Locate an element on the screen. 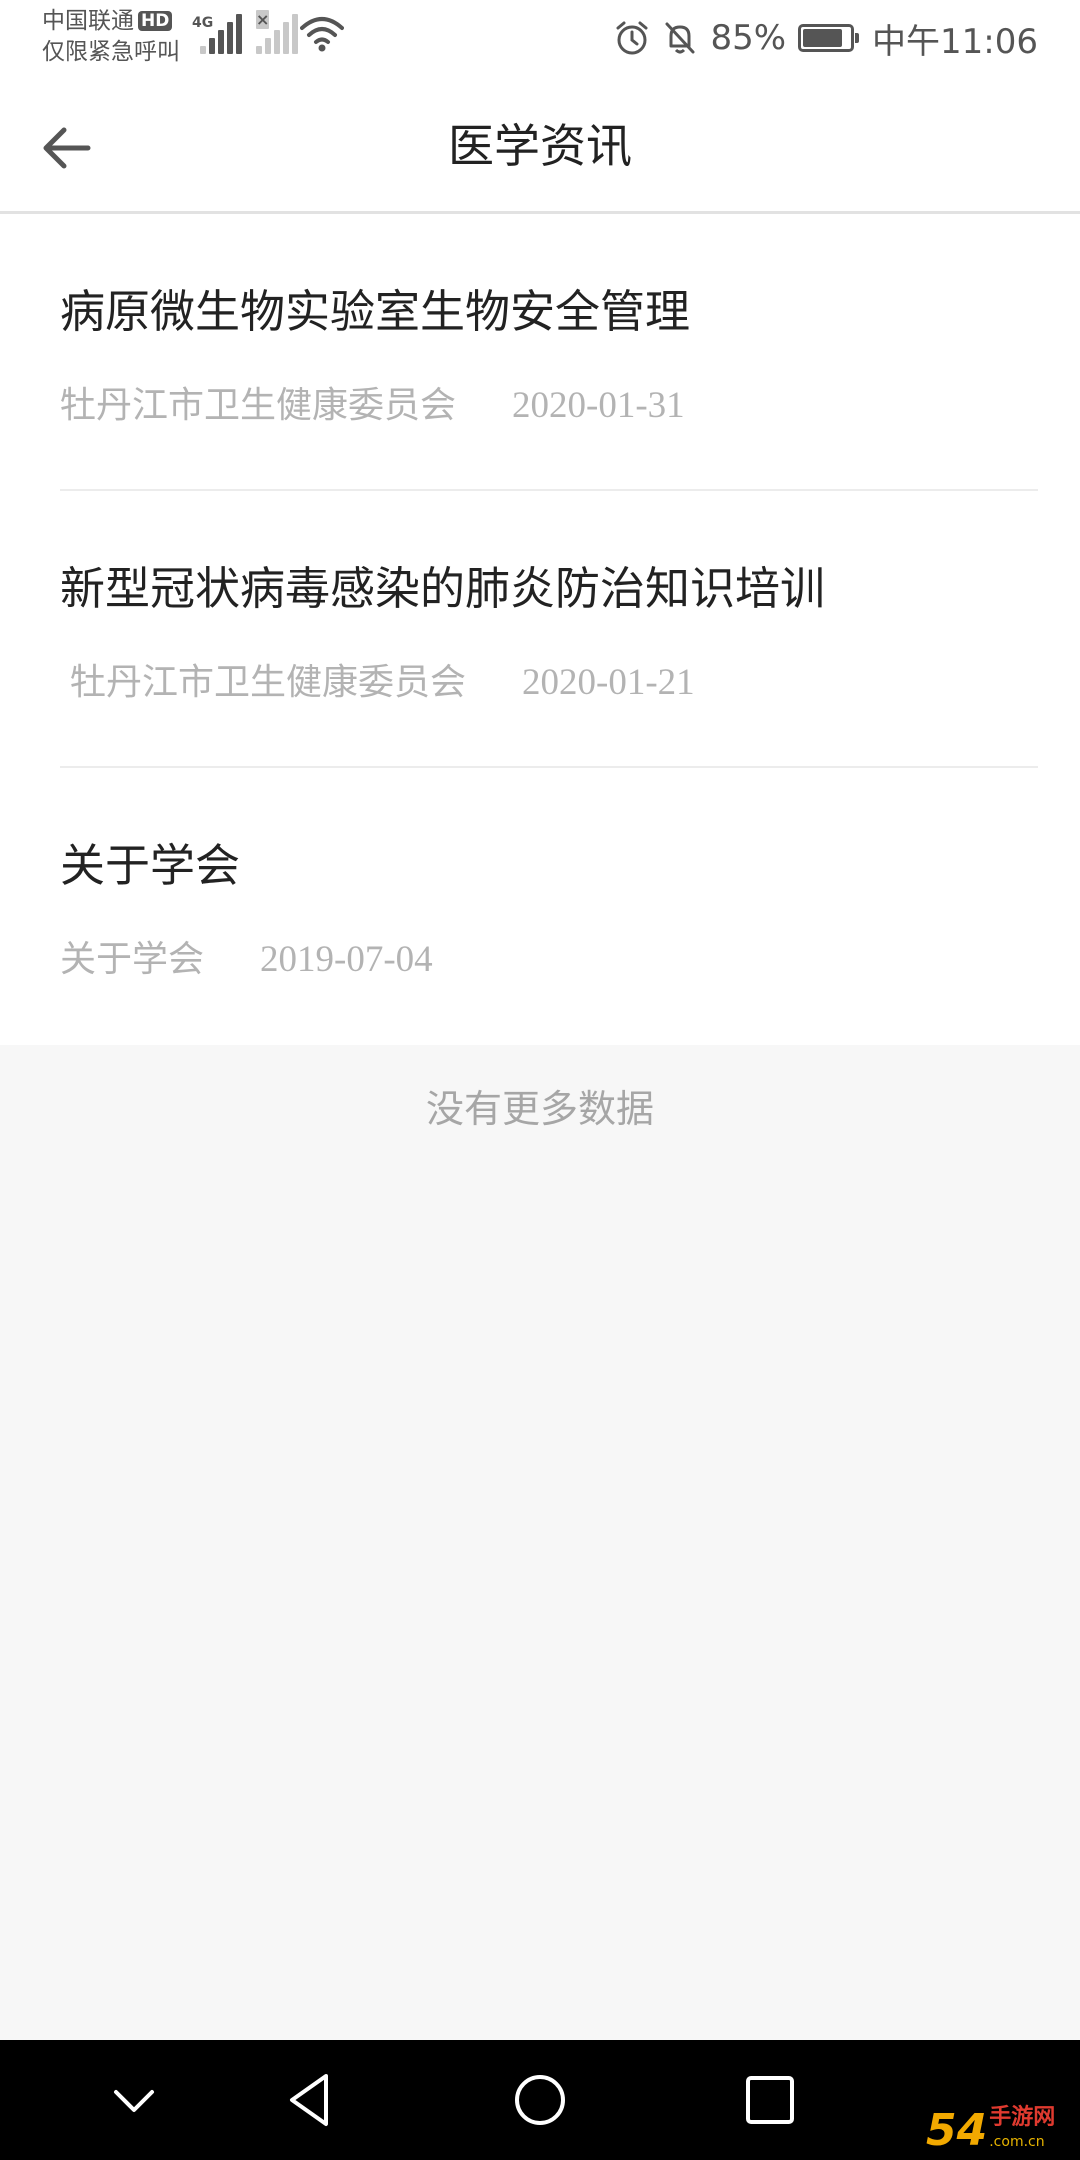 The width and height of the screenshot is (1080, 2160). emergency-only-text: 仅限紧急呼叫 is located at coordinates (111, 52).